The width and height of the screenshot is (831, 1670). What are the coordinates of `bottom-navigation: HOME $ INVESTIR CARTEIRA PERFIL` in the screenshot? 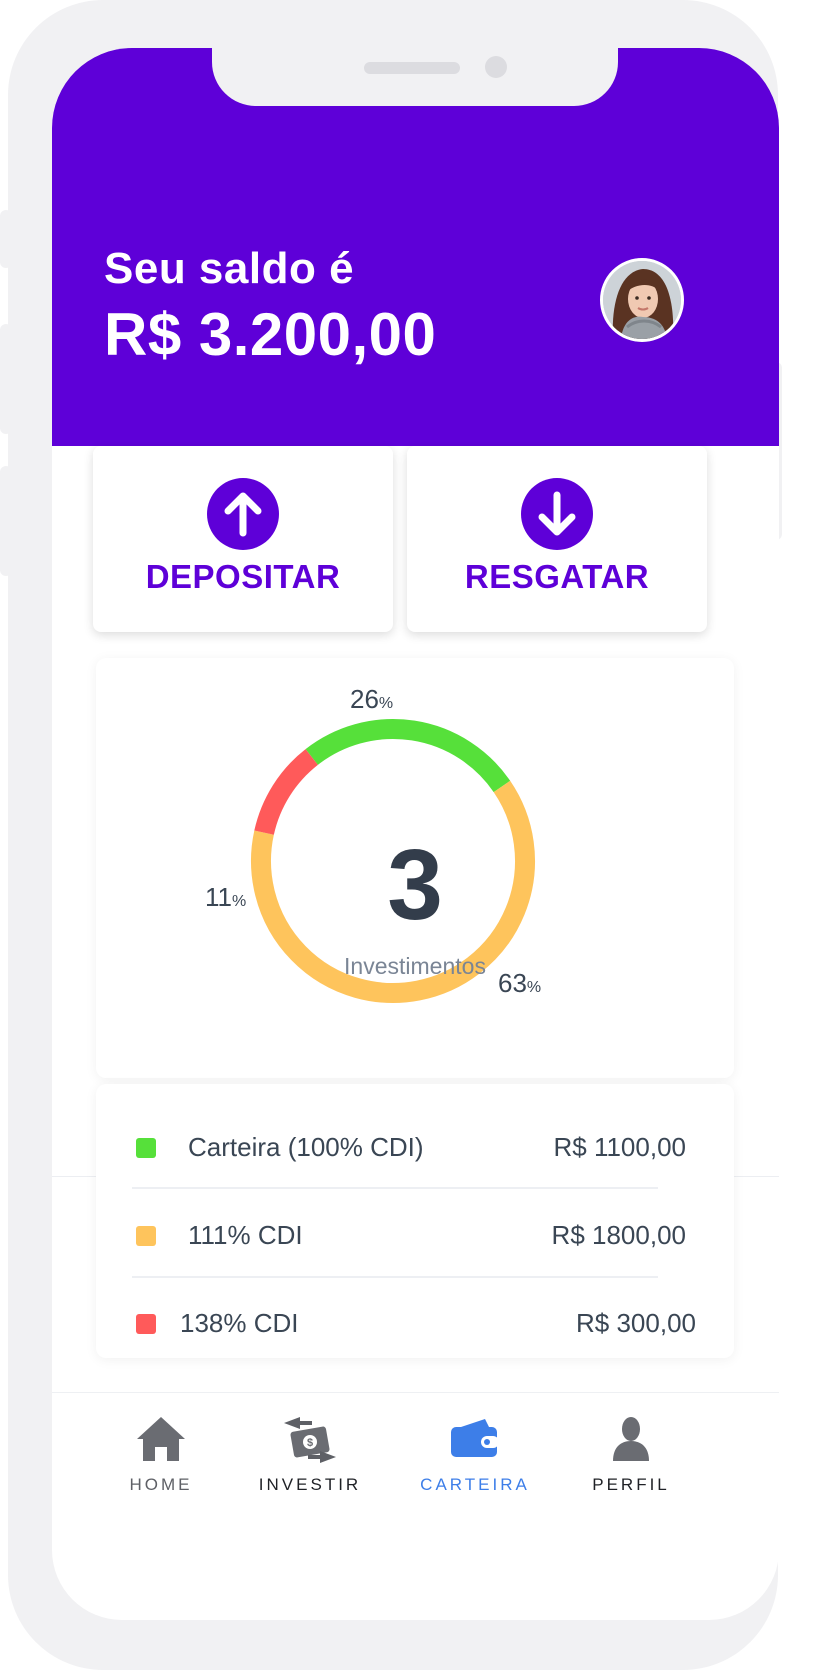 It's located at (415, 1457).